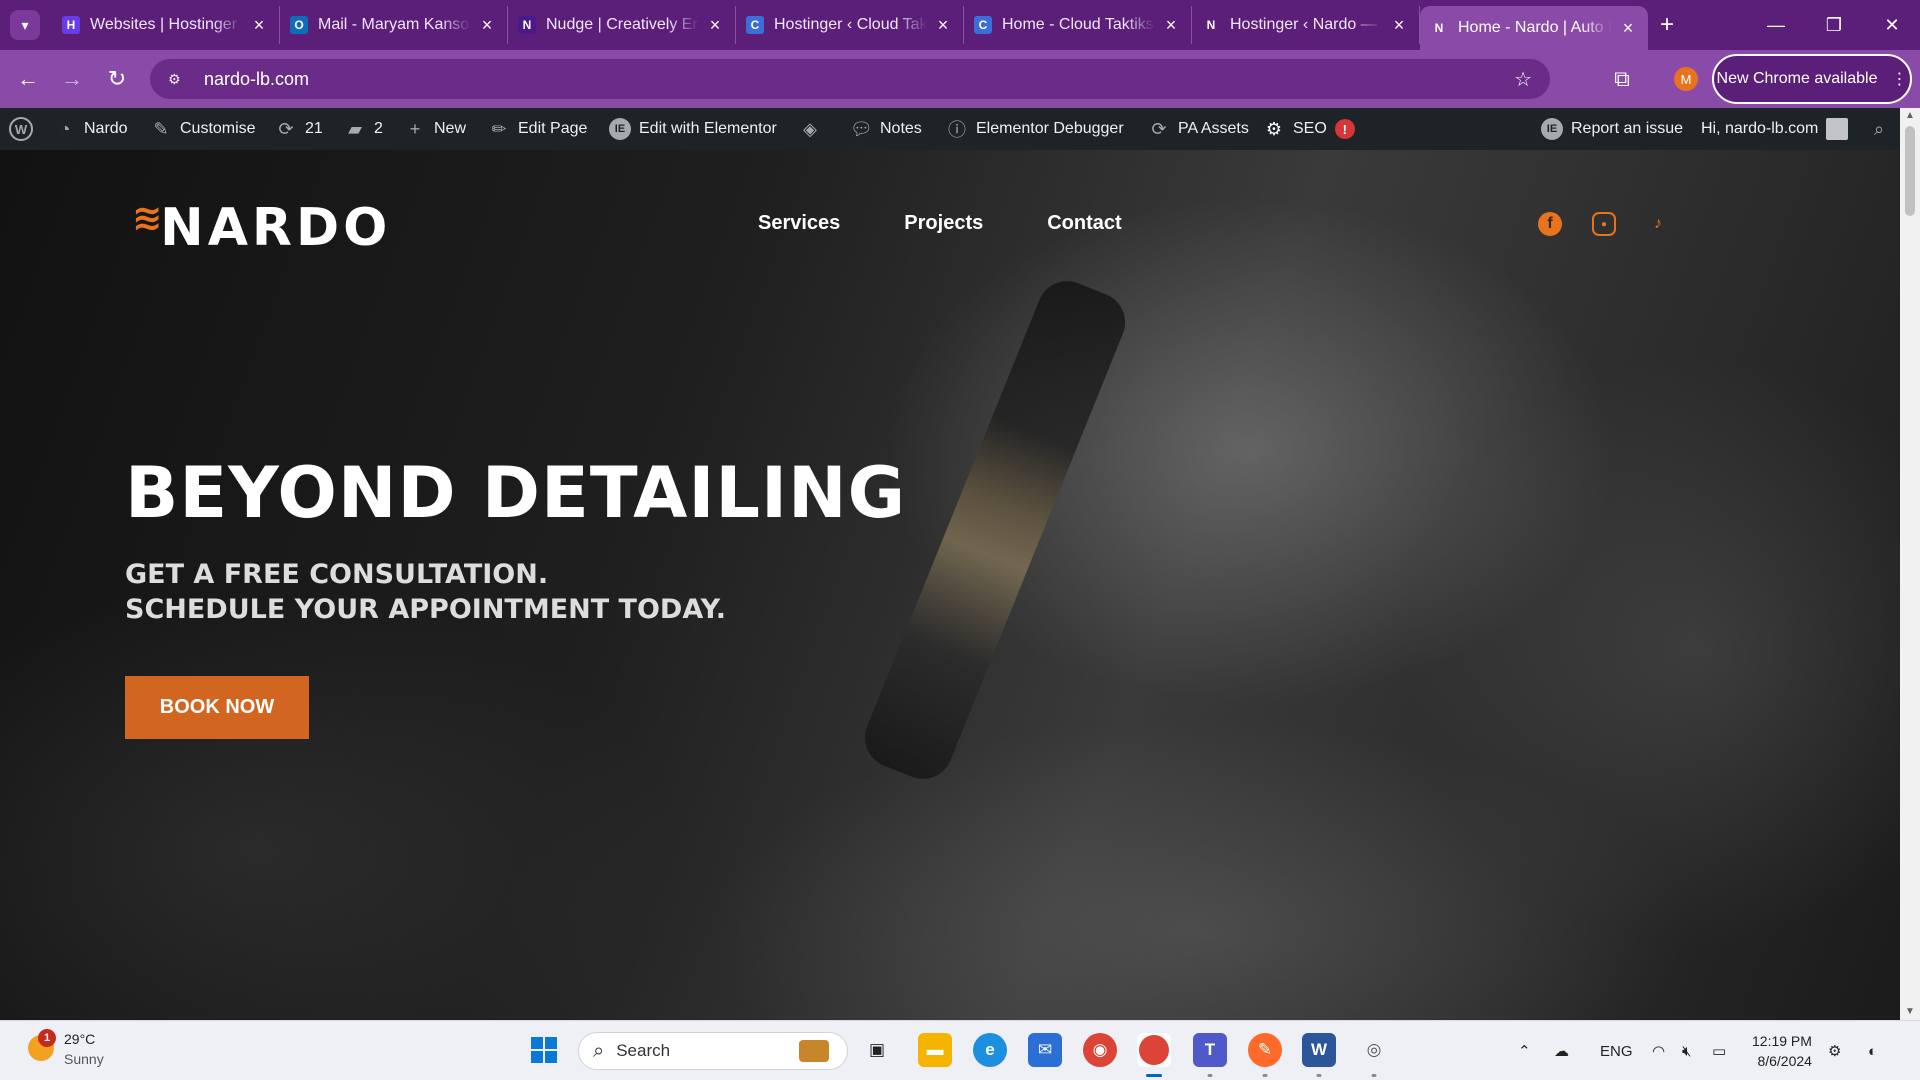  Describe the element at coordinates (943, 223) in the screenshot. I see `nav-projects: Projects` at that location.